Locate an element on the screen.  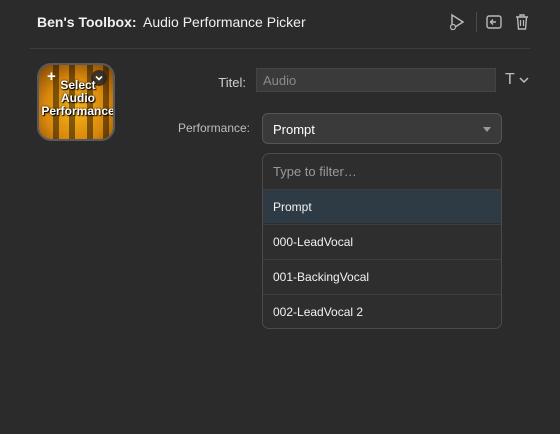
caret-down-icon is located at coordinates (487, 129).